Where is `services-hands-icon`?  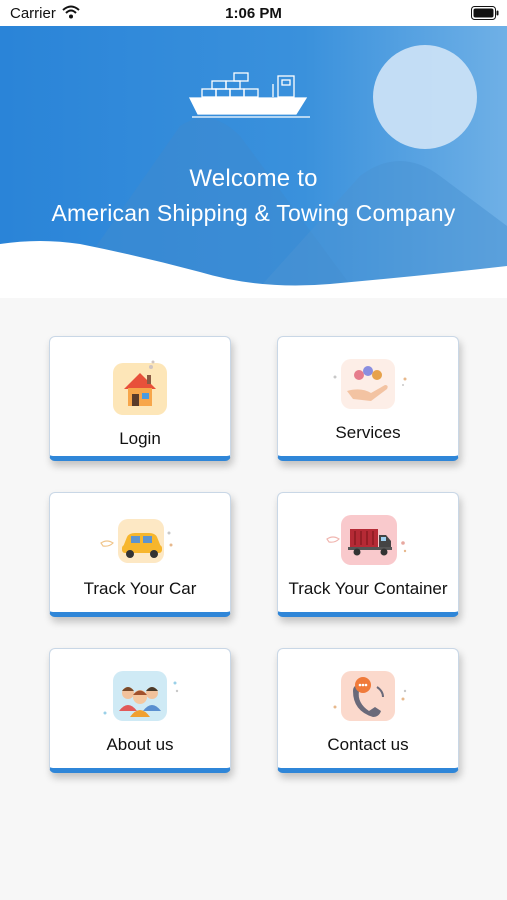
services-hands-icon is located at coordinates (368, 387).